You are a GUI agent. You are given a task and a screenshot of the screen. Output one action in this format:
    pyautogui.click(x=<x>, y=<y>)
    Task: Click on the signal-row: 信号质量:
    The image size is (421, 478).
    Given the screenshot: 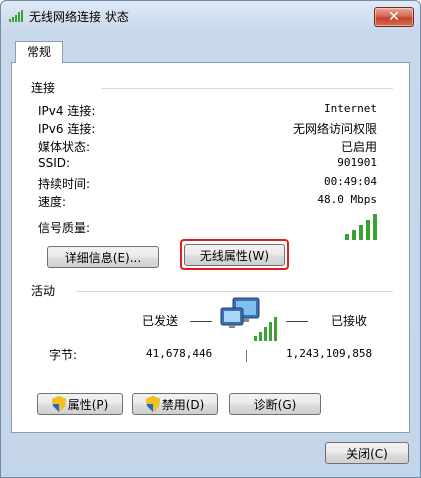 What is the action you would take?
    pyautogui.click(x=207, y=227)
    